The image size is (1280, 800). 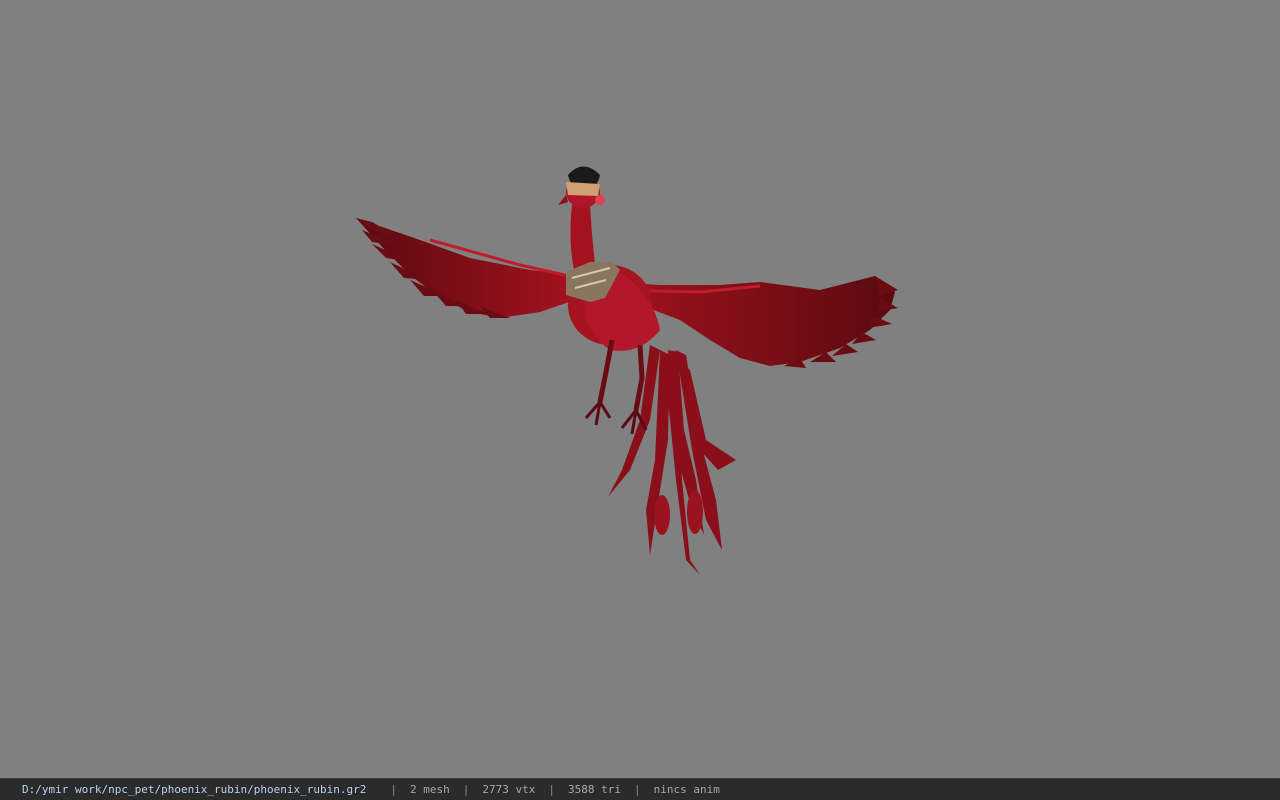 I want to click on mesh-count: 2 mesh, so click(x=430, y=789).